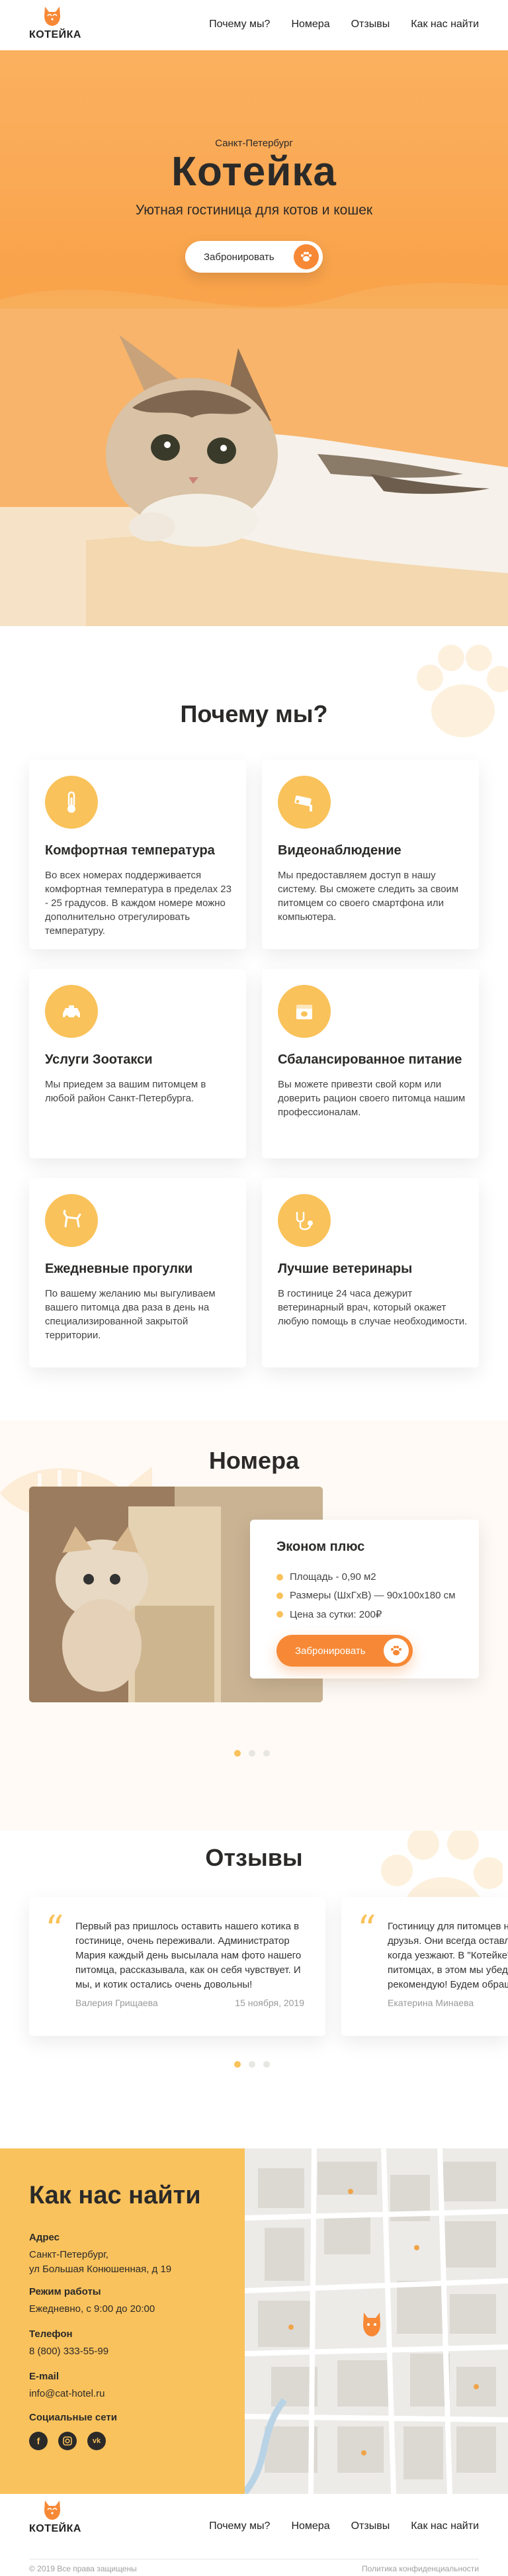  I want to click on feature-title: Ежедневные прогулки, so click(119, 1269).